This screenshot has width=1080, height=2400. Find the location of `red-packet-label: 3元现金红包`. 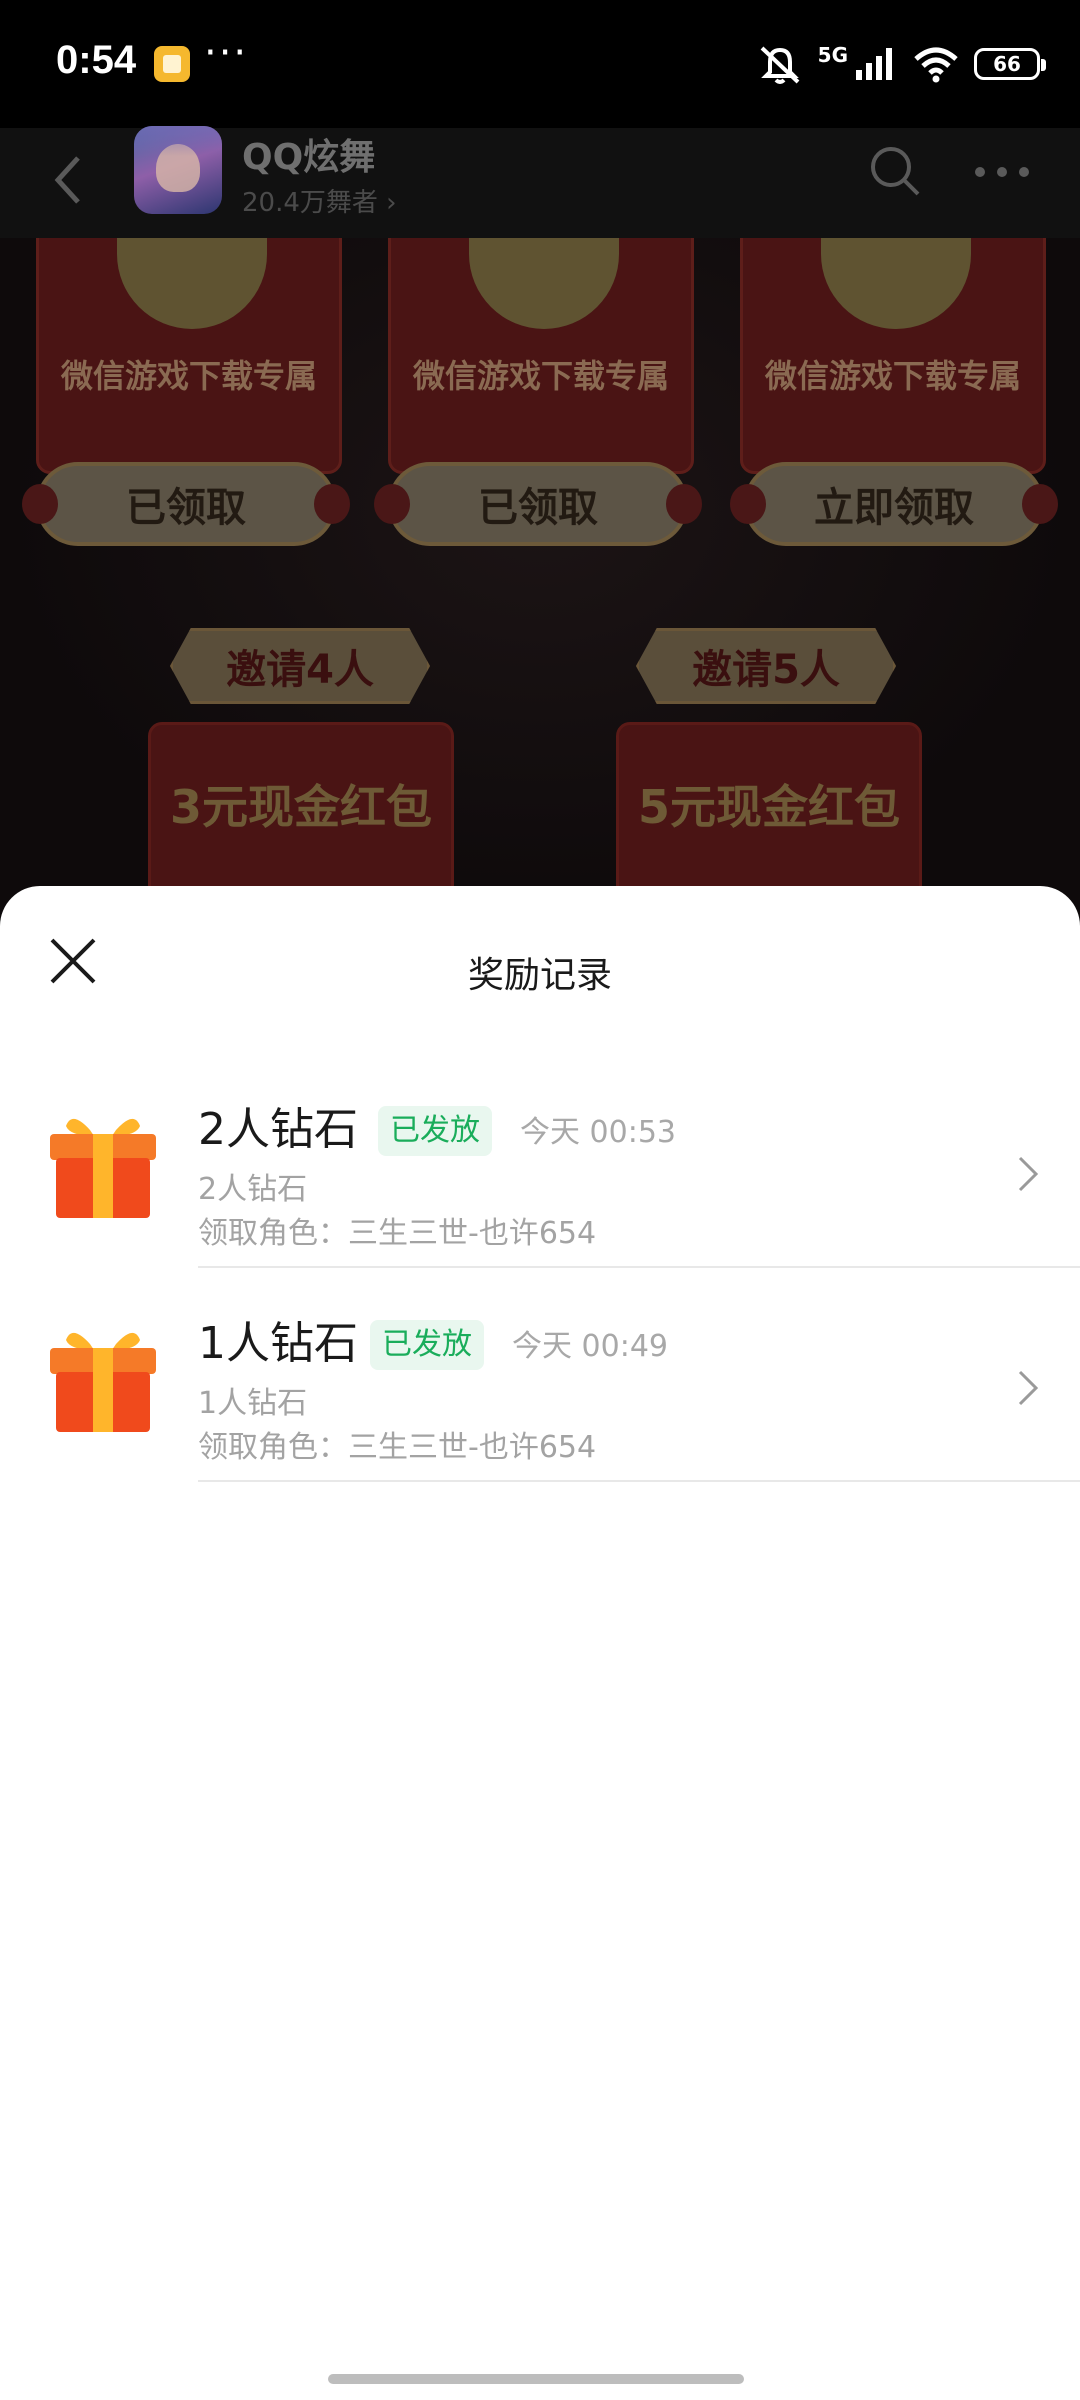

red-packet-label: 3元现金红包 is located at coordinates (300, 807).